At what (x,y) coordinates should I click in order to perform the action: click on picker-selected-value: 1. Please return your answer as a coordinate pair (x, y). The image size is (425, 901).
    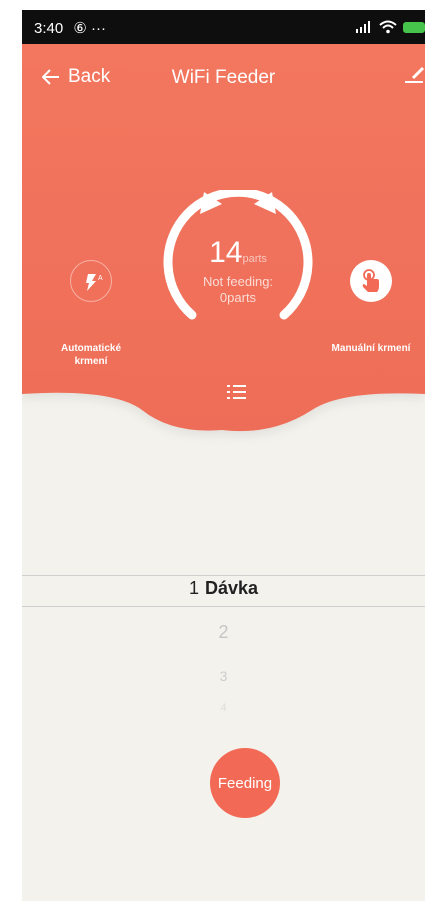
    Looking at the image, I should click on (193, 588).